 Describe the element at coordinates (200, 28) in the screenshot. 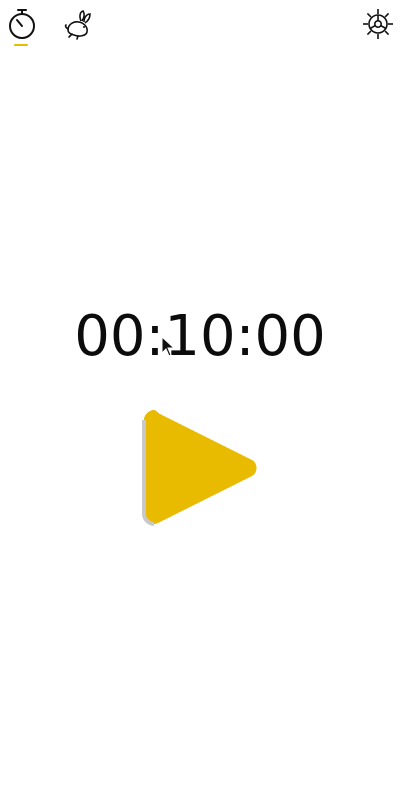

I see `top-bar` at that location.